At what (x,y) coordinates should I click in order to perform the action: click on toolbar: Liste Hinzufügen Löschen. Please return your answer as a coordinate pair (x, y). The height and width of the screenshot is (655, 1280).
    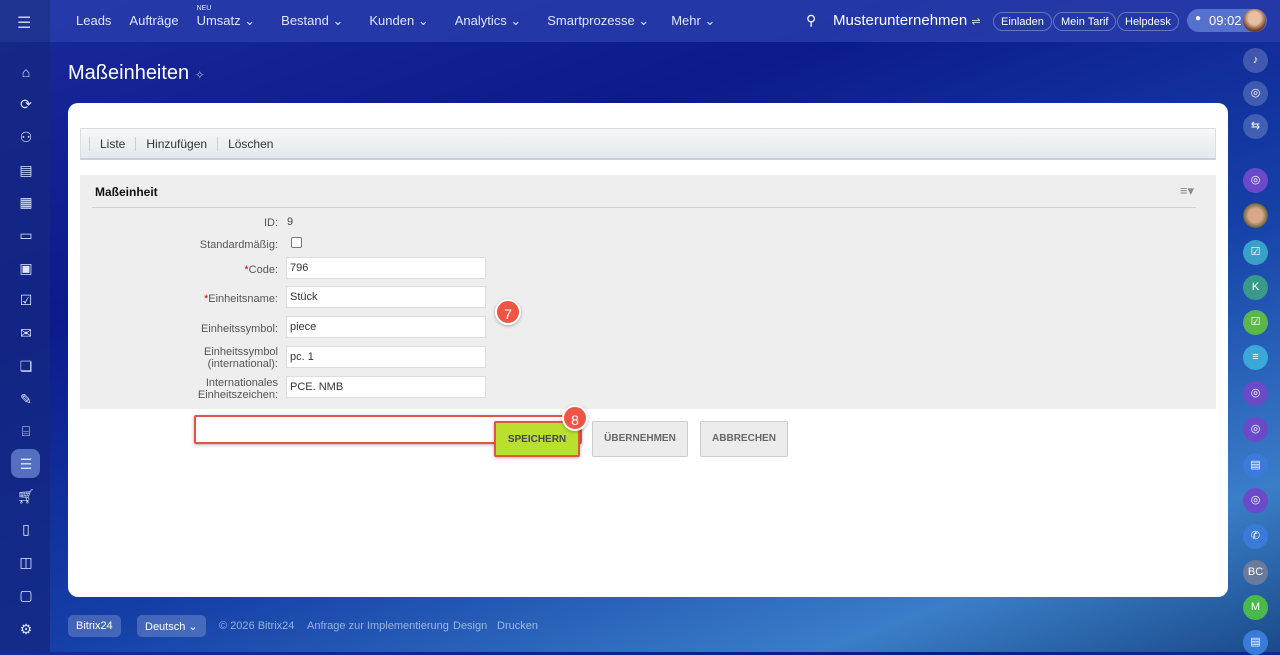
    Looking at the image, I should click on (648, 144).